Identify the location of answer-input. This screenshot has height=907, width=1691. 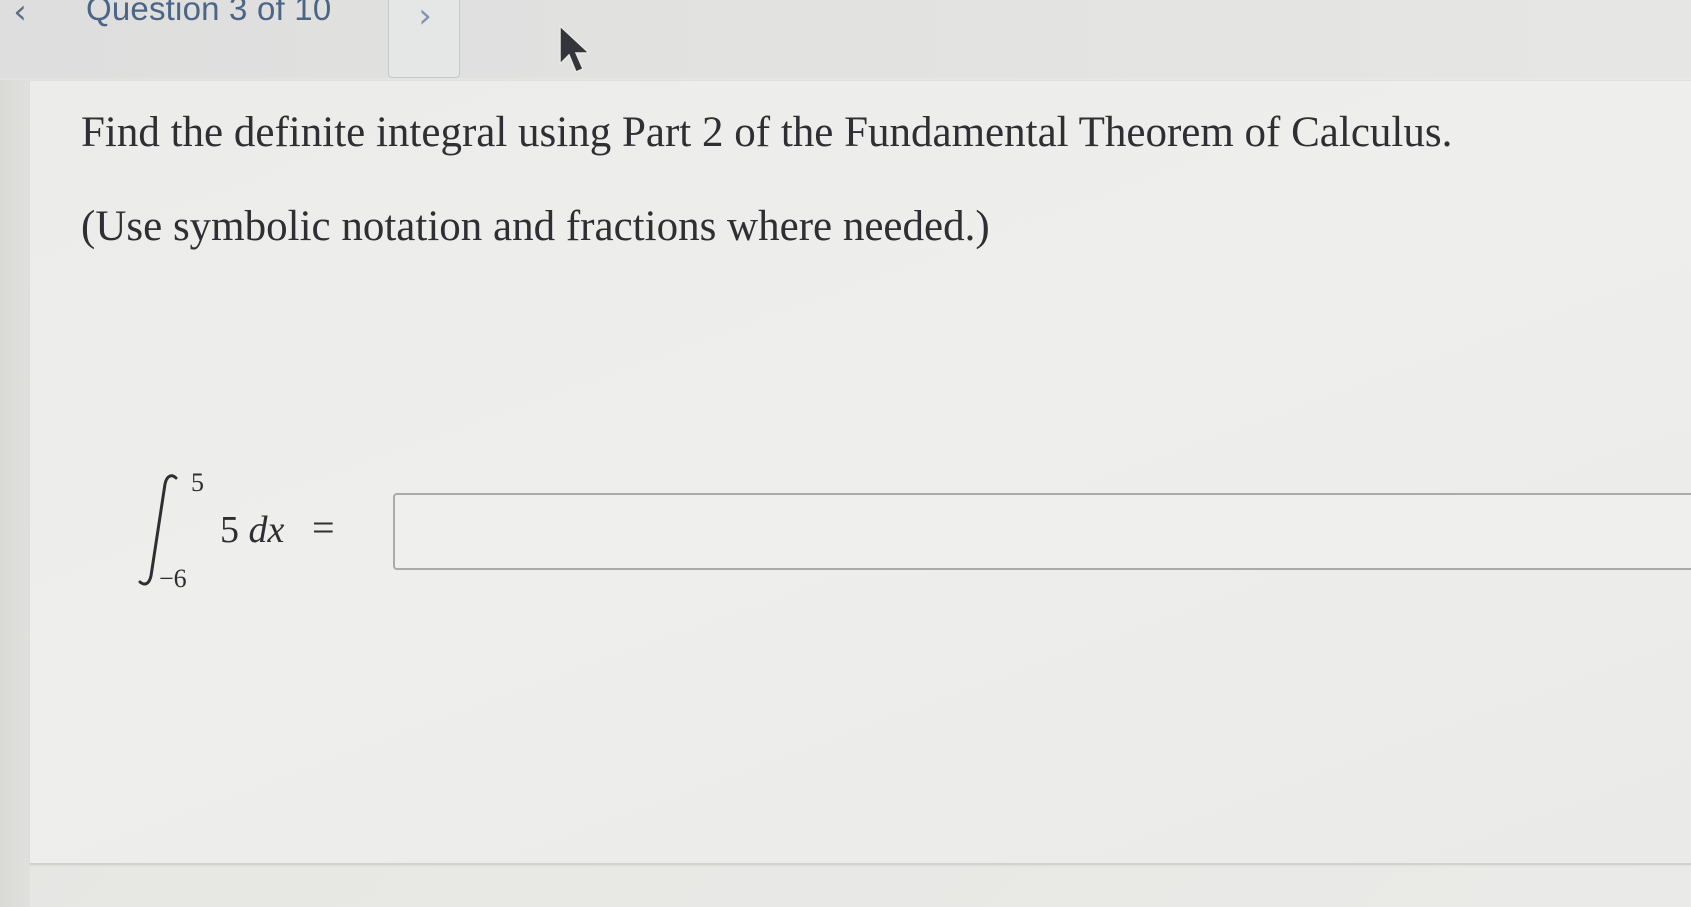
(1042, 531).